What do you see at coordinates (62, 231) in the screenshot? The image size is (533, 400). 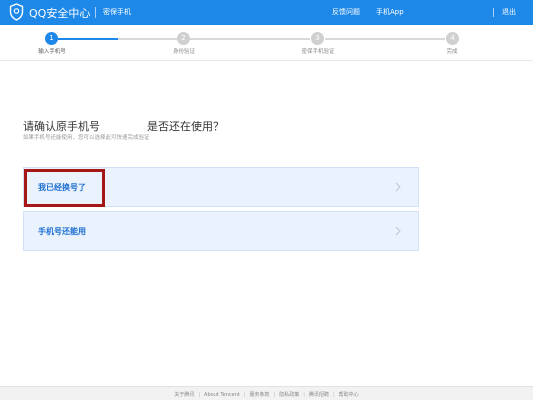 I see `option-label: 手机号还能用` at bounding box center [62, 231].